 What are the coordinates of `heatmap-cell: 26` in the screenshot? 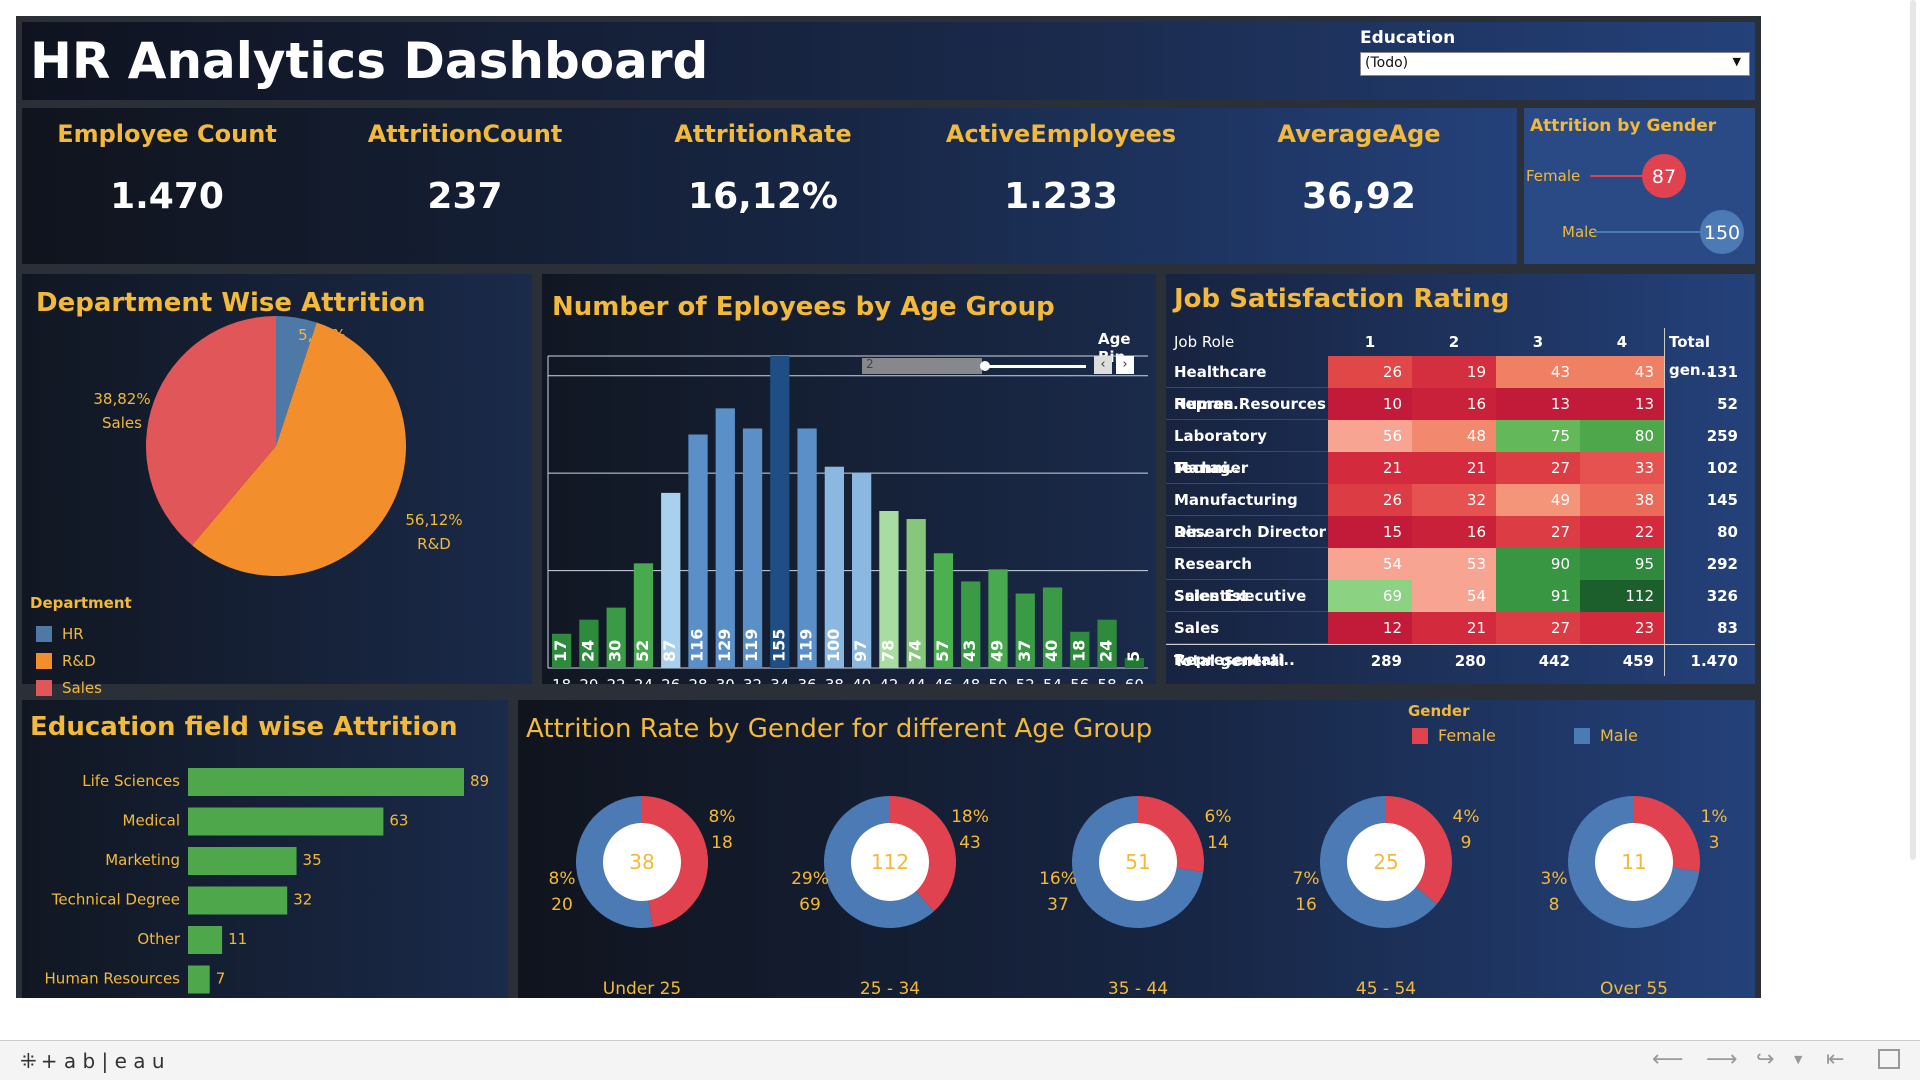 It's located at (1370, 372).